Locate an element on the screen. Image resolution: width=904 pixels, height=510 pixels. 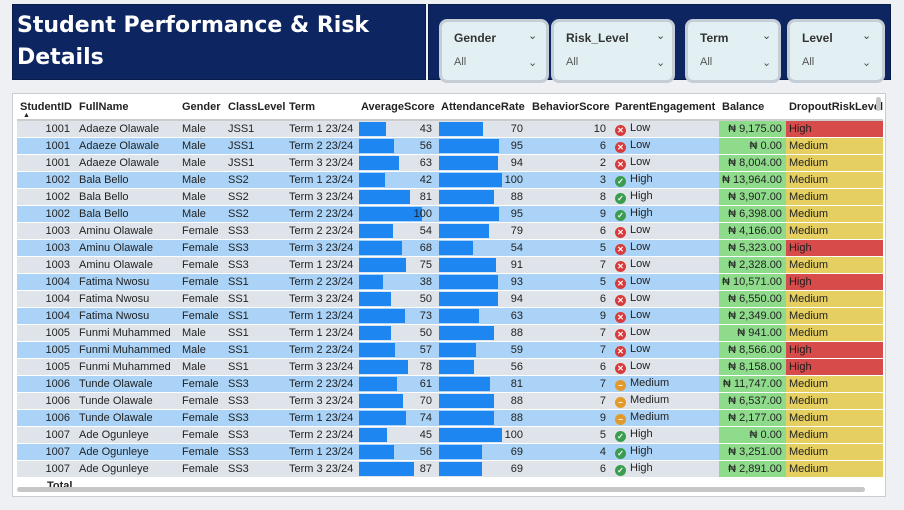
class-level-cell: JSS1 is located at coordinates (255, 146).